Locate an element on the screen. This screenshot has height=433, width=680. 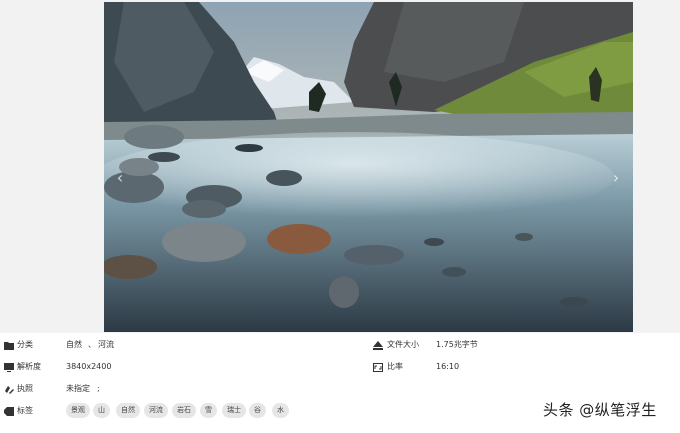
tag-chip: 水 is located at coordinates (280, 410).